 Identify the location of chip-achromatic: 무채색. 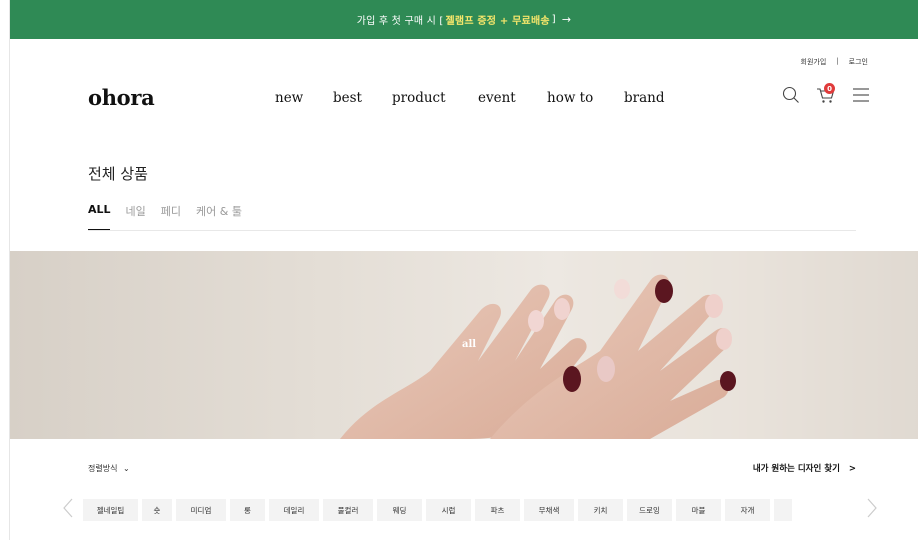
(549, 510).